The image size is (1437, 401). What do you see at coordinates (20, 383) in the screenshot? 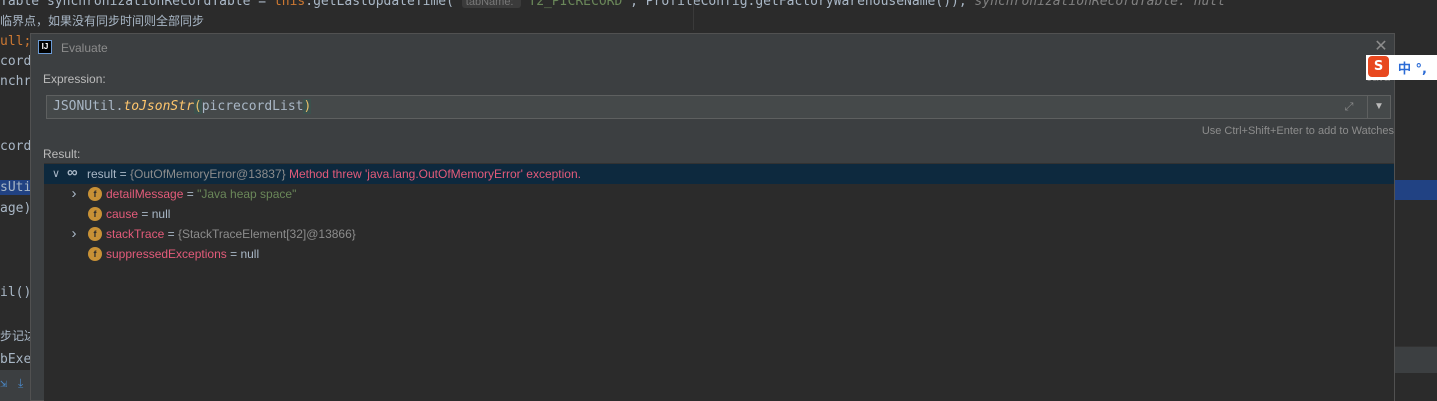
I see `download-icon: ⤓` at bounding box center [20, 383].